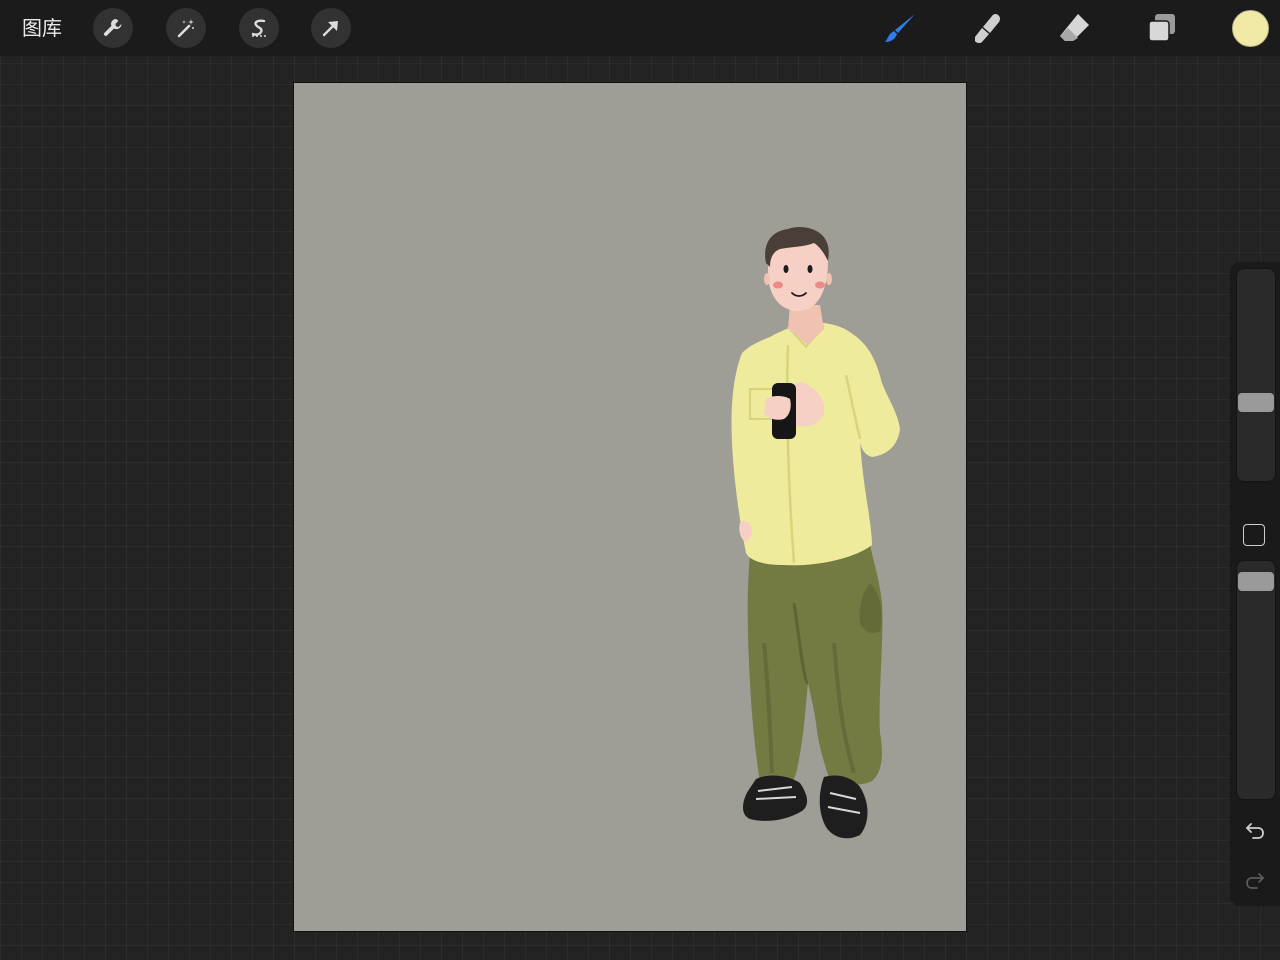 The height and width of the screenshot is (960, 1280). I want to click on undo-icon, so click(1255, 831).